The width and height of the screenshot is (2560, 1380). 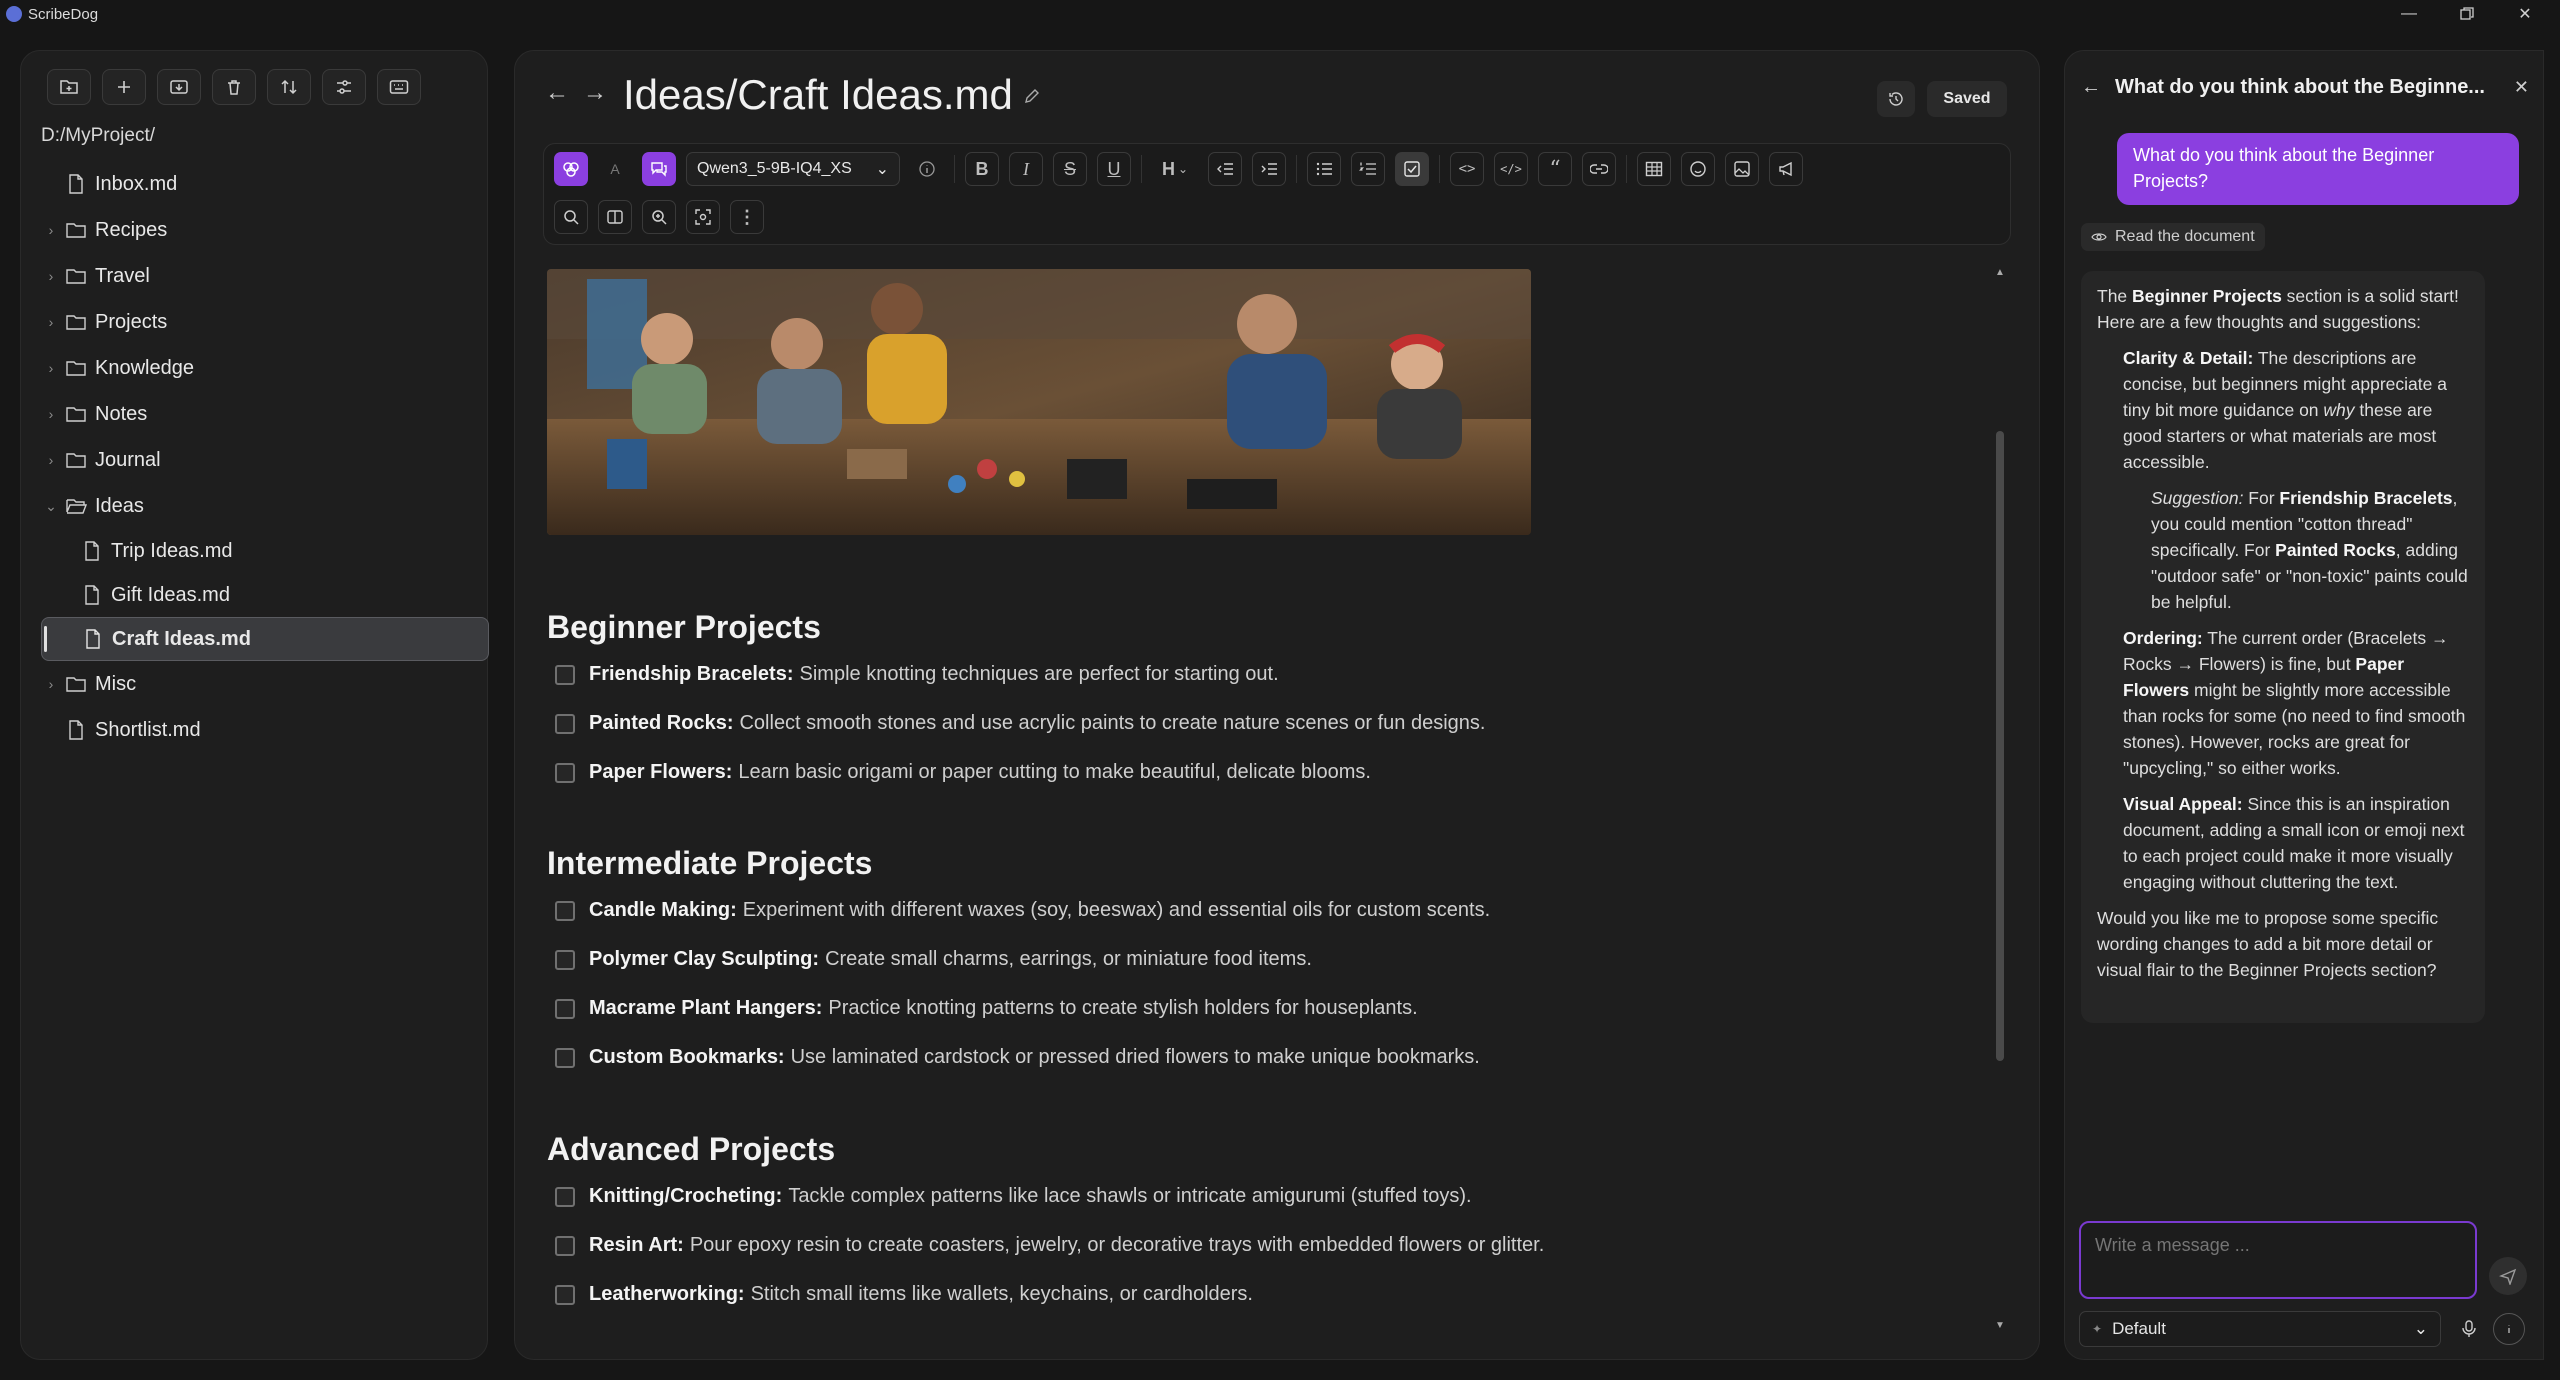 I want to click on scroll-down-icon: ▼, so click(x=2000, y=1325).